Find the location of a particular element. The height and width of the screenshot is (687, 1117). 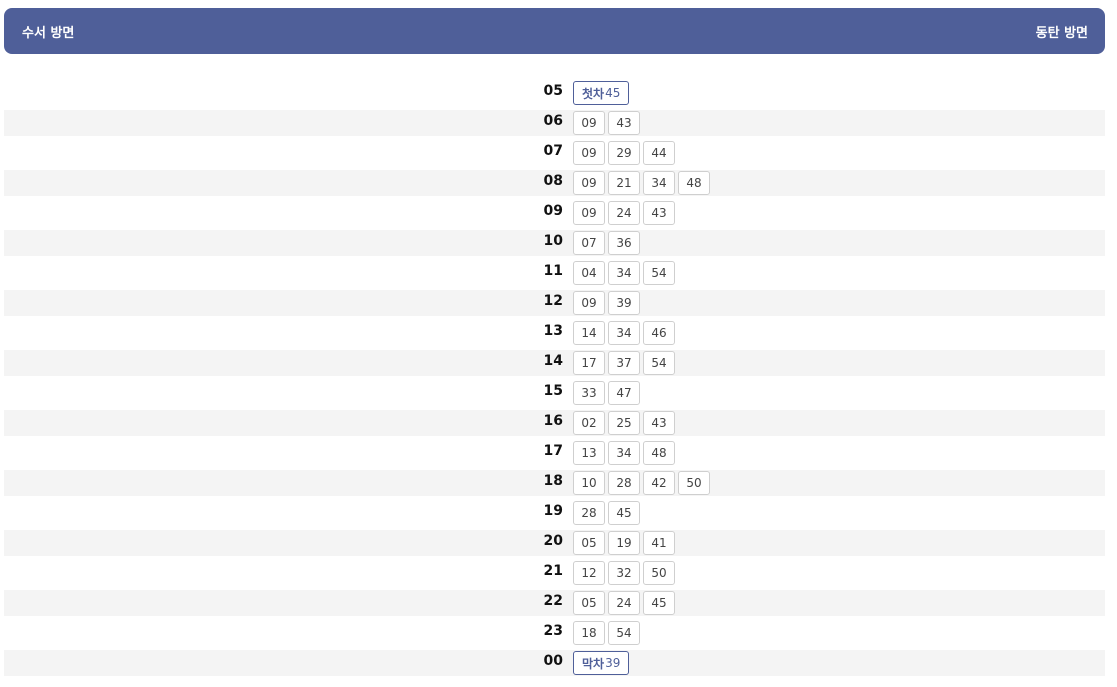

hour-label: 20 is located at coordinates (553, 541).